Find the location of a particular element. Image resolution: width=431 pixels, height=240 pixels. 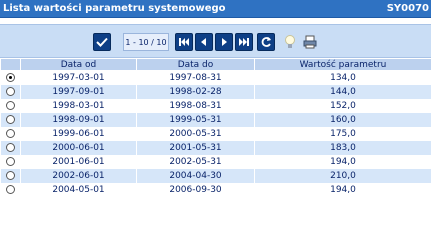

cell-date-from: 1998-03-01 is located at coordinates (78, 106).